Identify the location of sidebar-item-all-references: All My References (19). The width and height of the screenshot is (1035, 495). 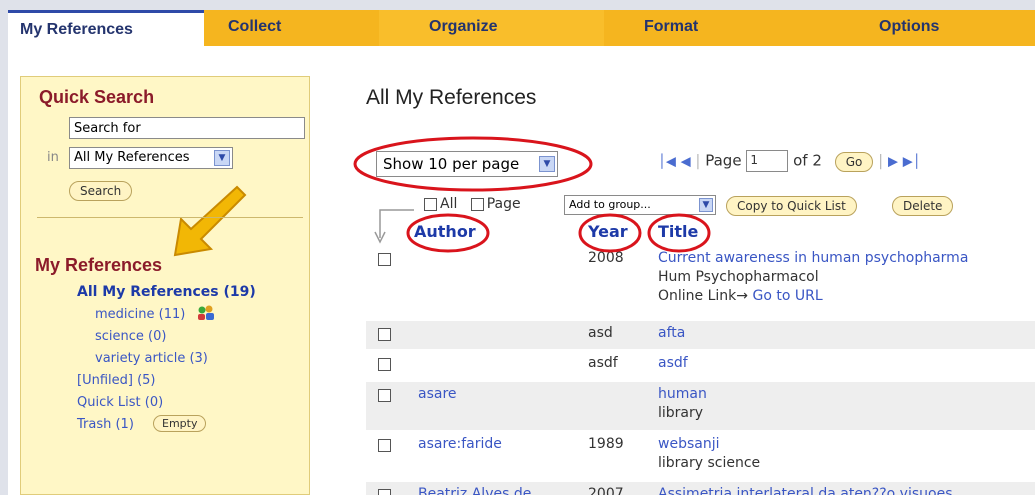
(166, 292).